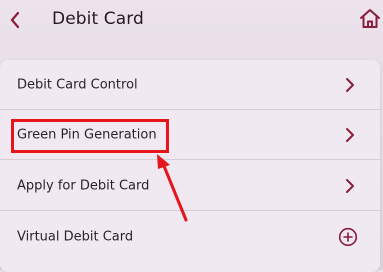  I want to click on home-icon, so click(370, 18).